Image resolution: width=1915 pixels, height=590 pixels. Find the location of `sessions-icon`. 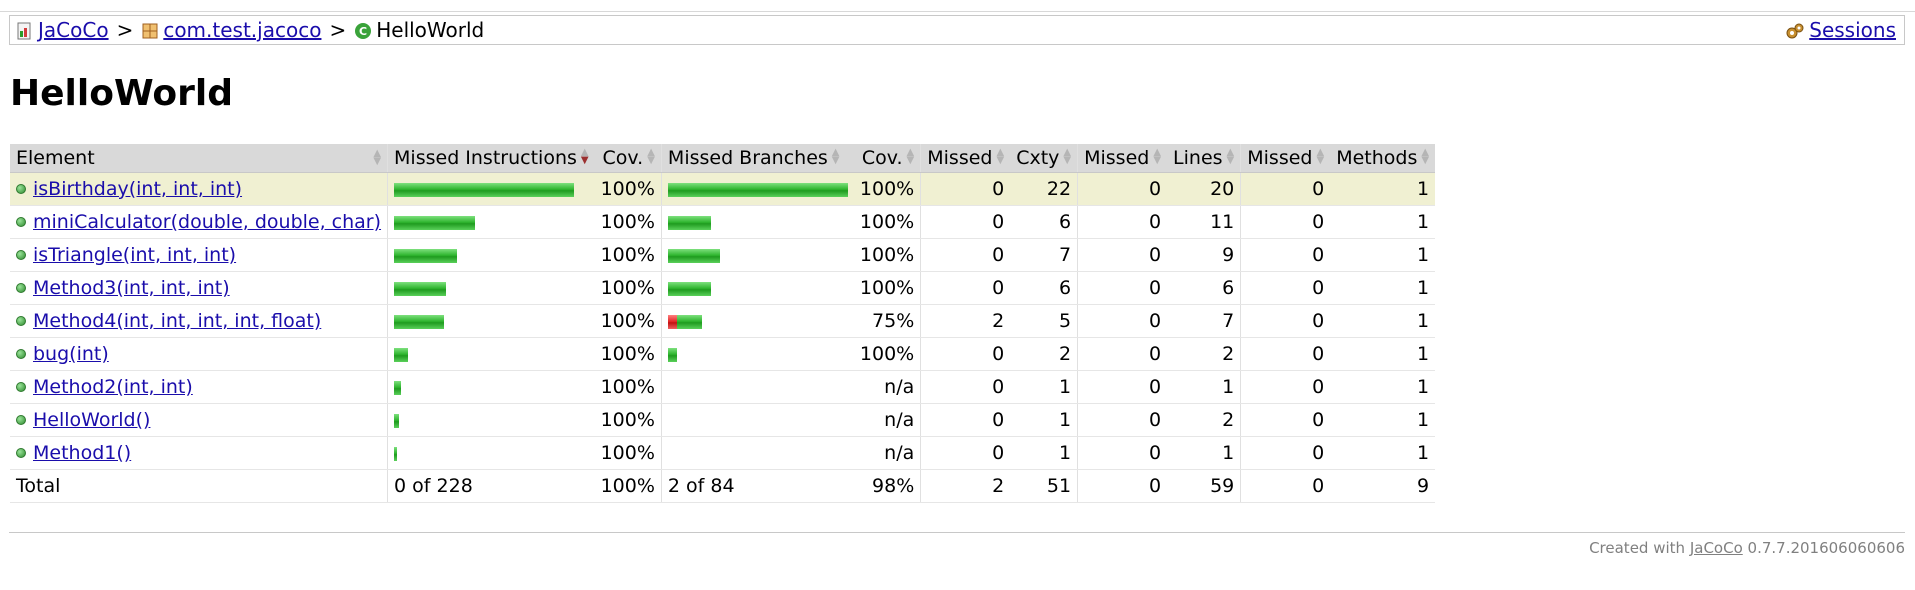

sessions-icon is located at coordinates (1795, 33).